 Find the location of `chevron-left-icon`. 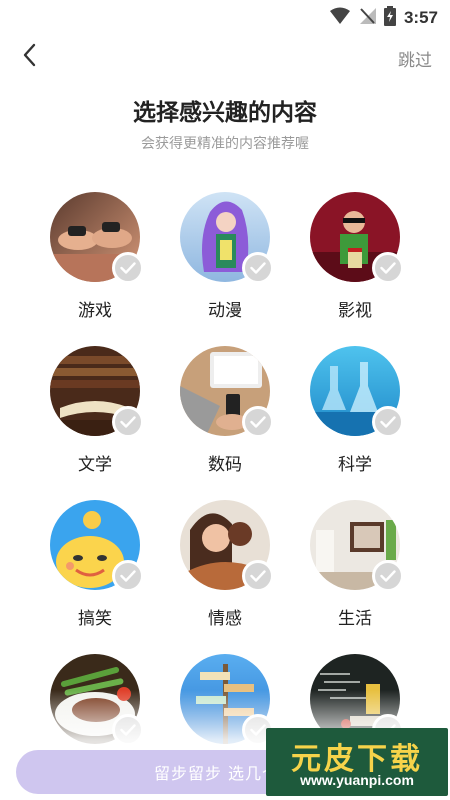

chevron-left-icon is located at coordinates (29, 57).